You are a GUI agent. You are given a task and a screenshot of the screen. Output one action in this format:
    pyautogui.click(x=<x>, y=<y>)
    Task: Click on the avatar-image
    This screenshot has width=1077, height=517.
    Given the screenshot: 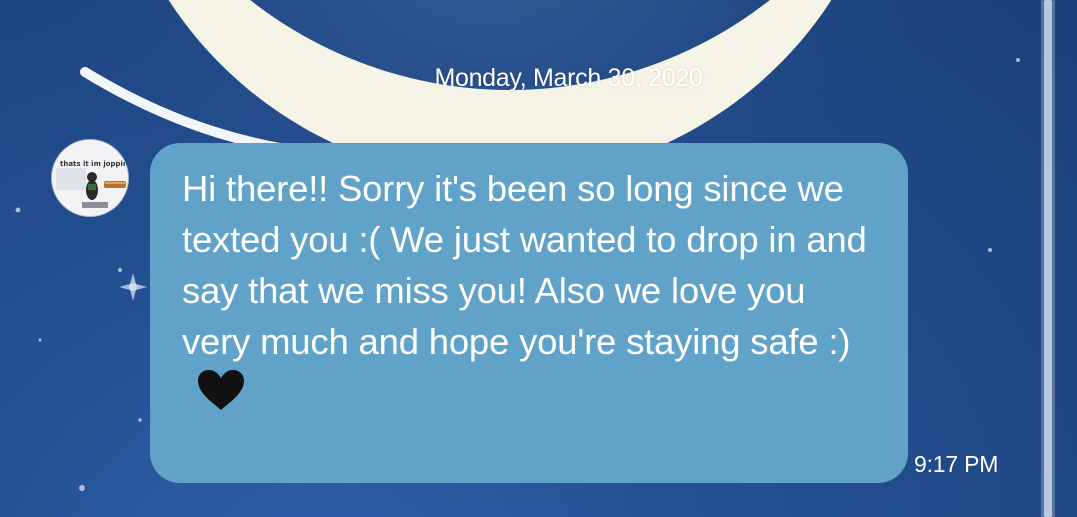 What is the action you would take?
    pyautogui.click(x=90, y=178)
    